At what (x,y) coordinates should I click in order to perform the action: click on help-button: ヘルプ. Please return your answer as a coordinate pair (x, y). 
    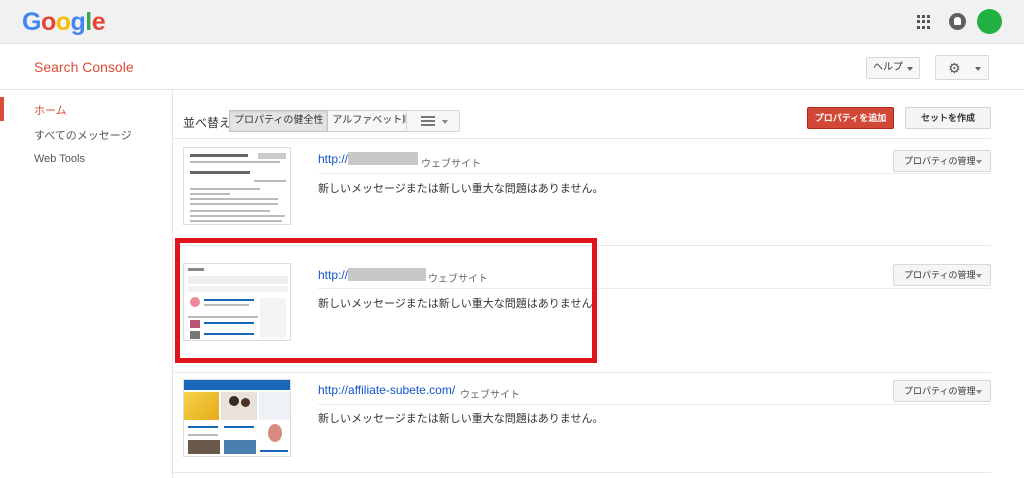
    Looking at the image, I should click on (893, 68).